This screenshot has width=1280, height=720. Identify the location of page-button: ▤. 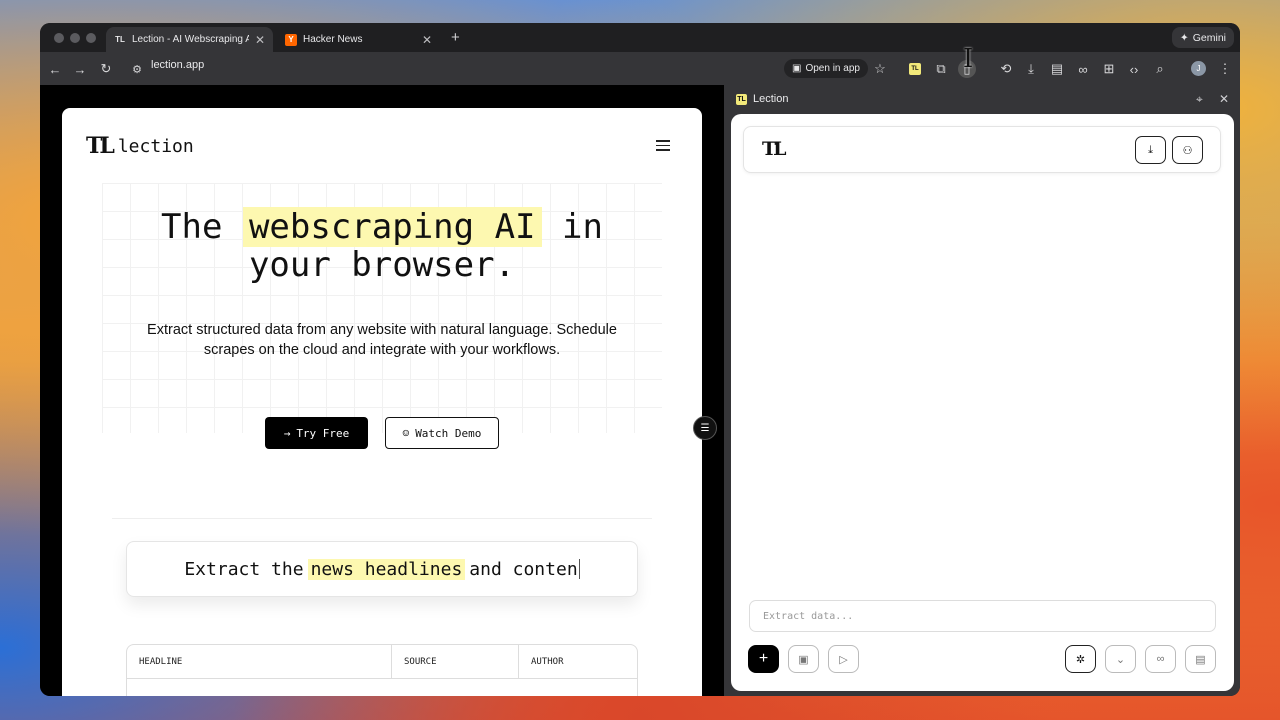
(1200, 659).